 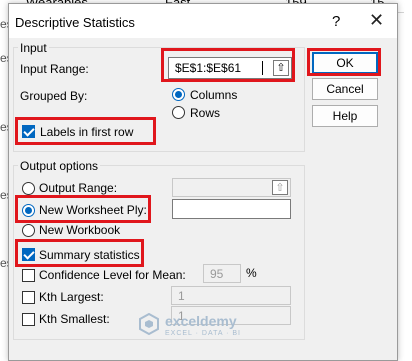 I want to click on spreadsheet-right-column, so click(x=408, y=185).